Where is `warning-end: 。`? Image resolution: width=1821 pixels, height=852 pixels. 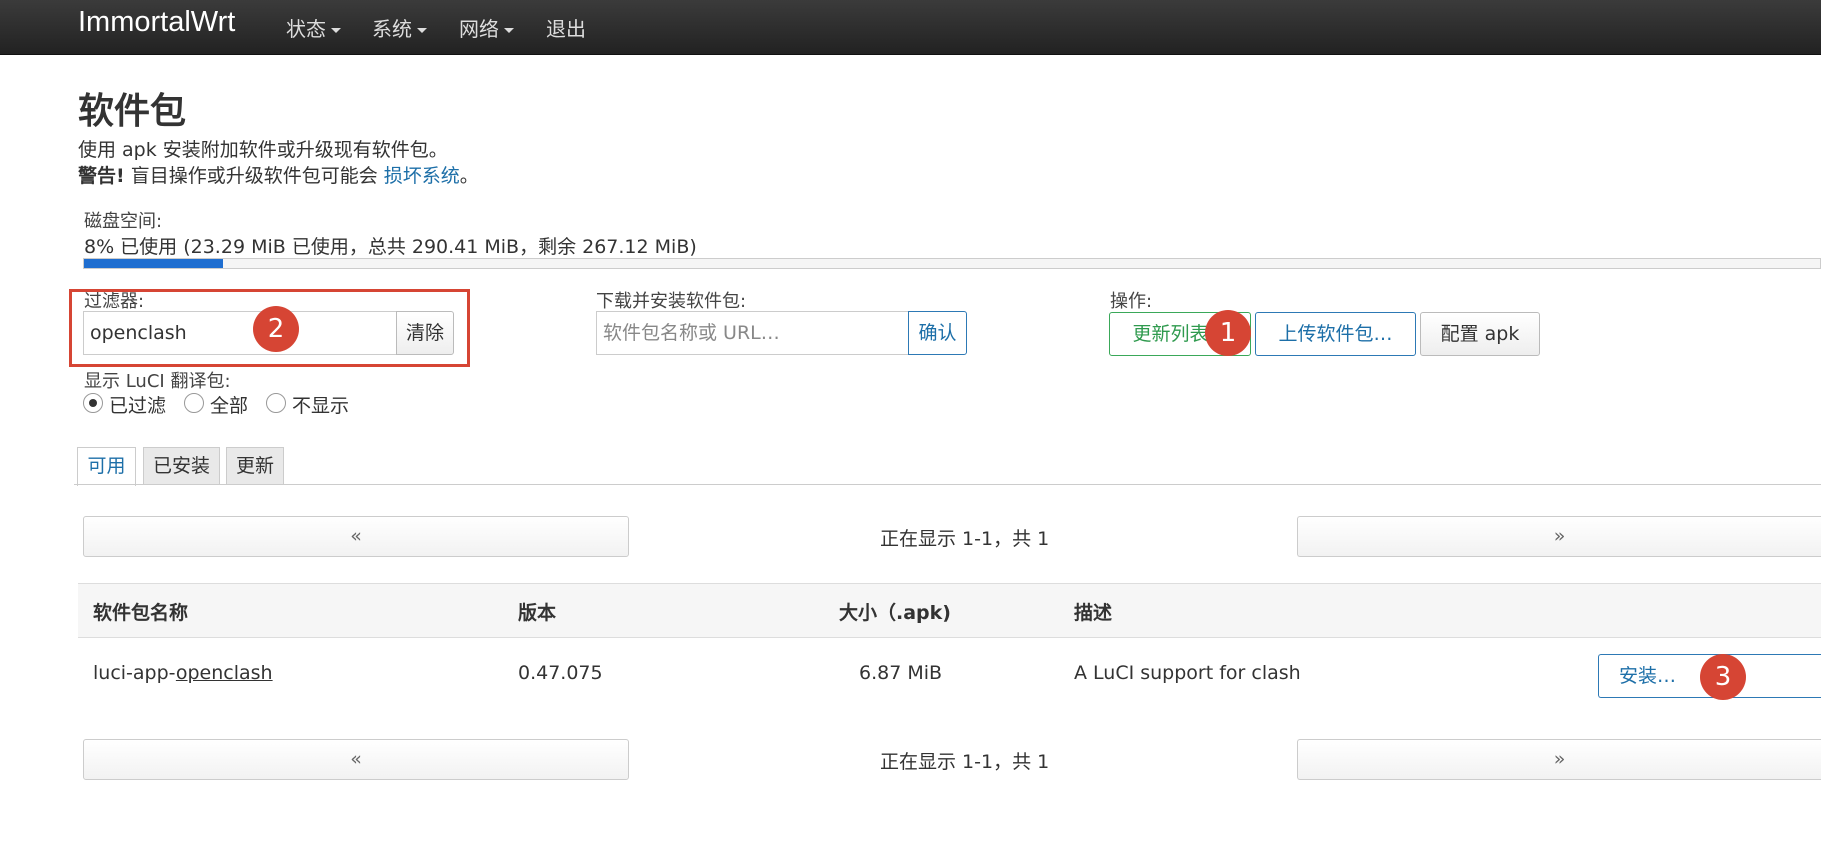
warning-end: 。 is located at coordinates (469, 176).